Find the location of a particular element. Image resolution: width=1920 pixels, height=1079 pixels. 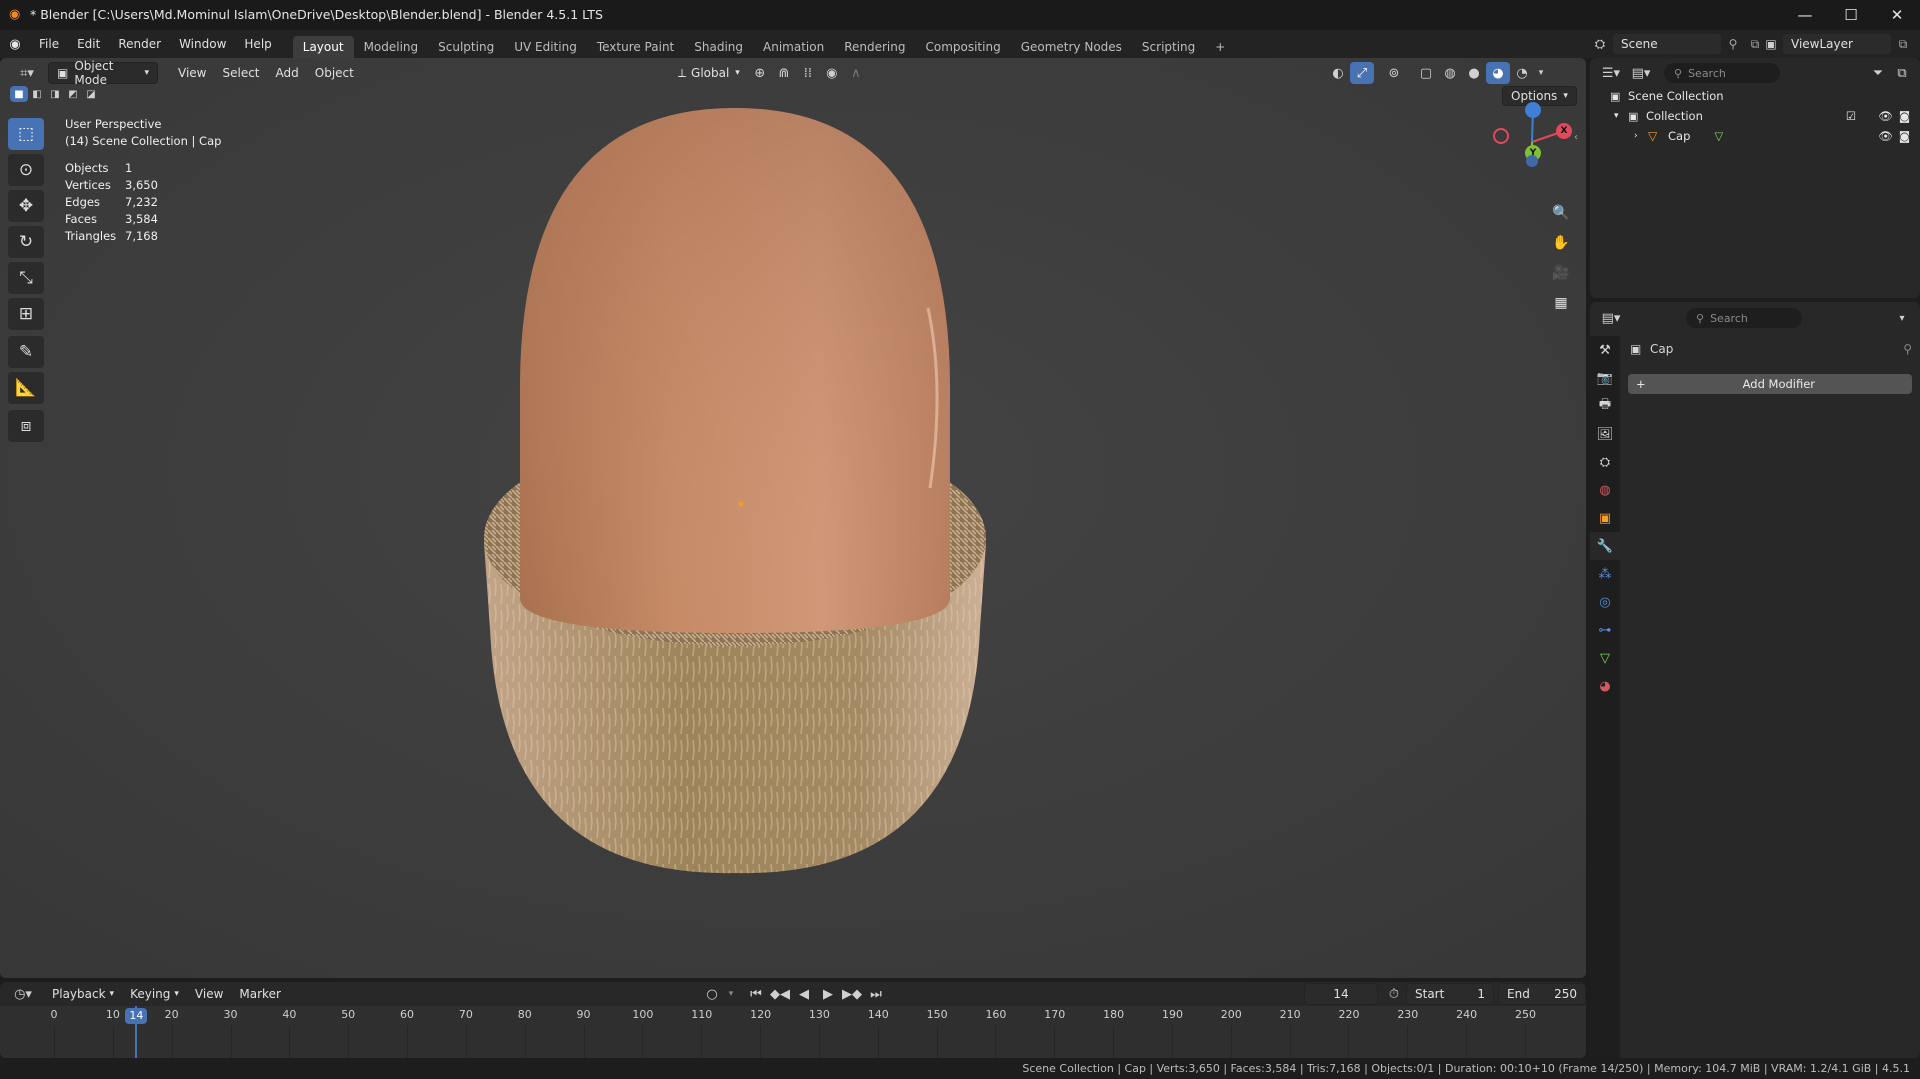

tab-layout: Layout is located at coordinates (323, 47).